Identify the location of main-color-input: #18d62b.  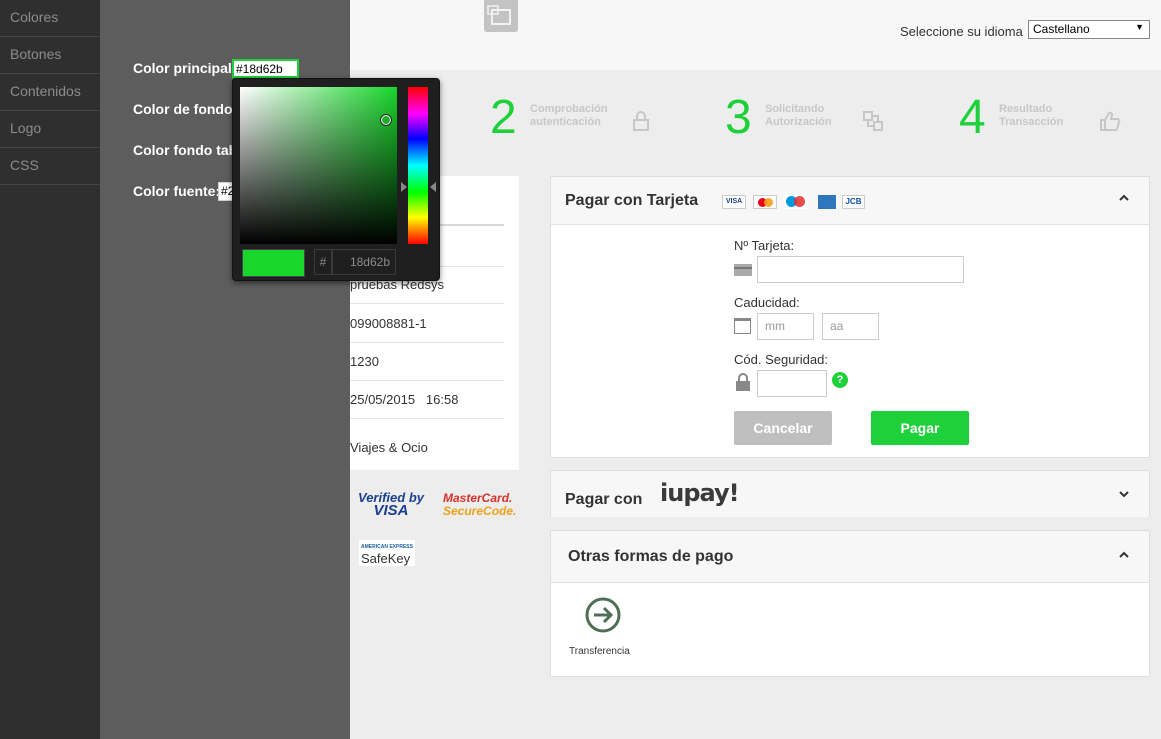
(265, 68).